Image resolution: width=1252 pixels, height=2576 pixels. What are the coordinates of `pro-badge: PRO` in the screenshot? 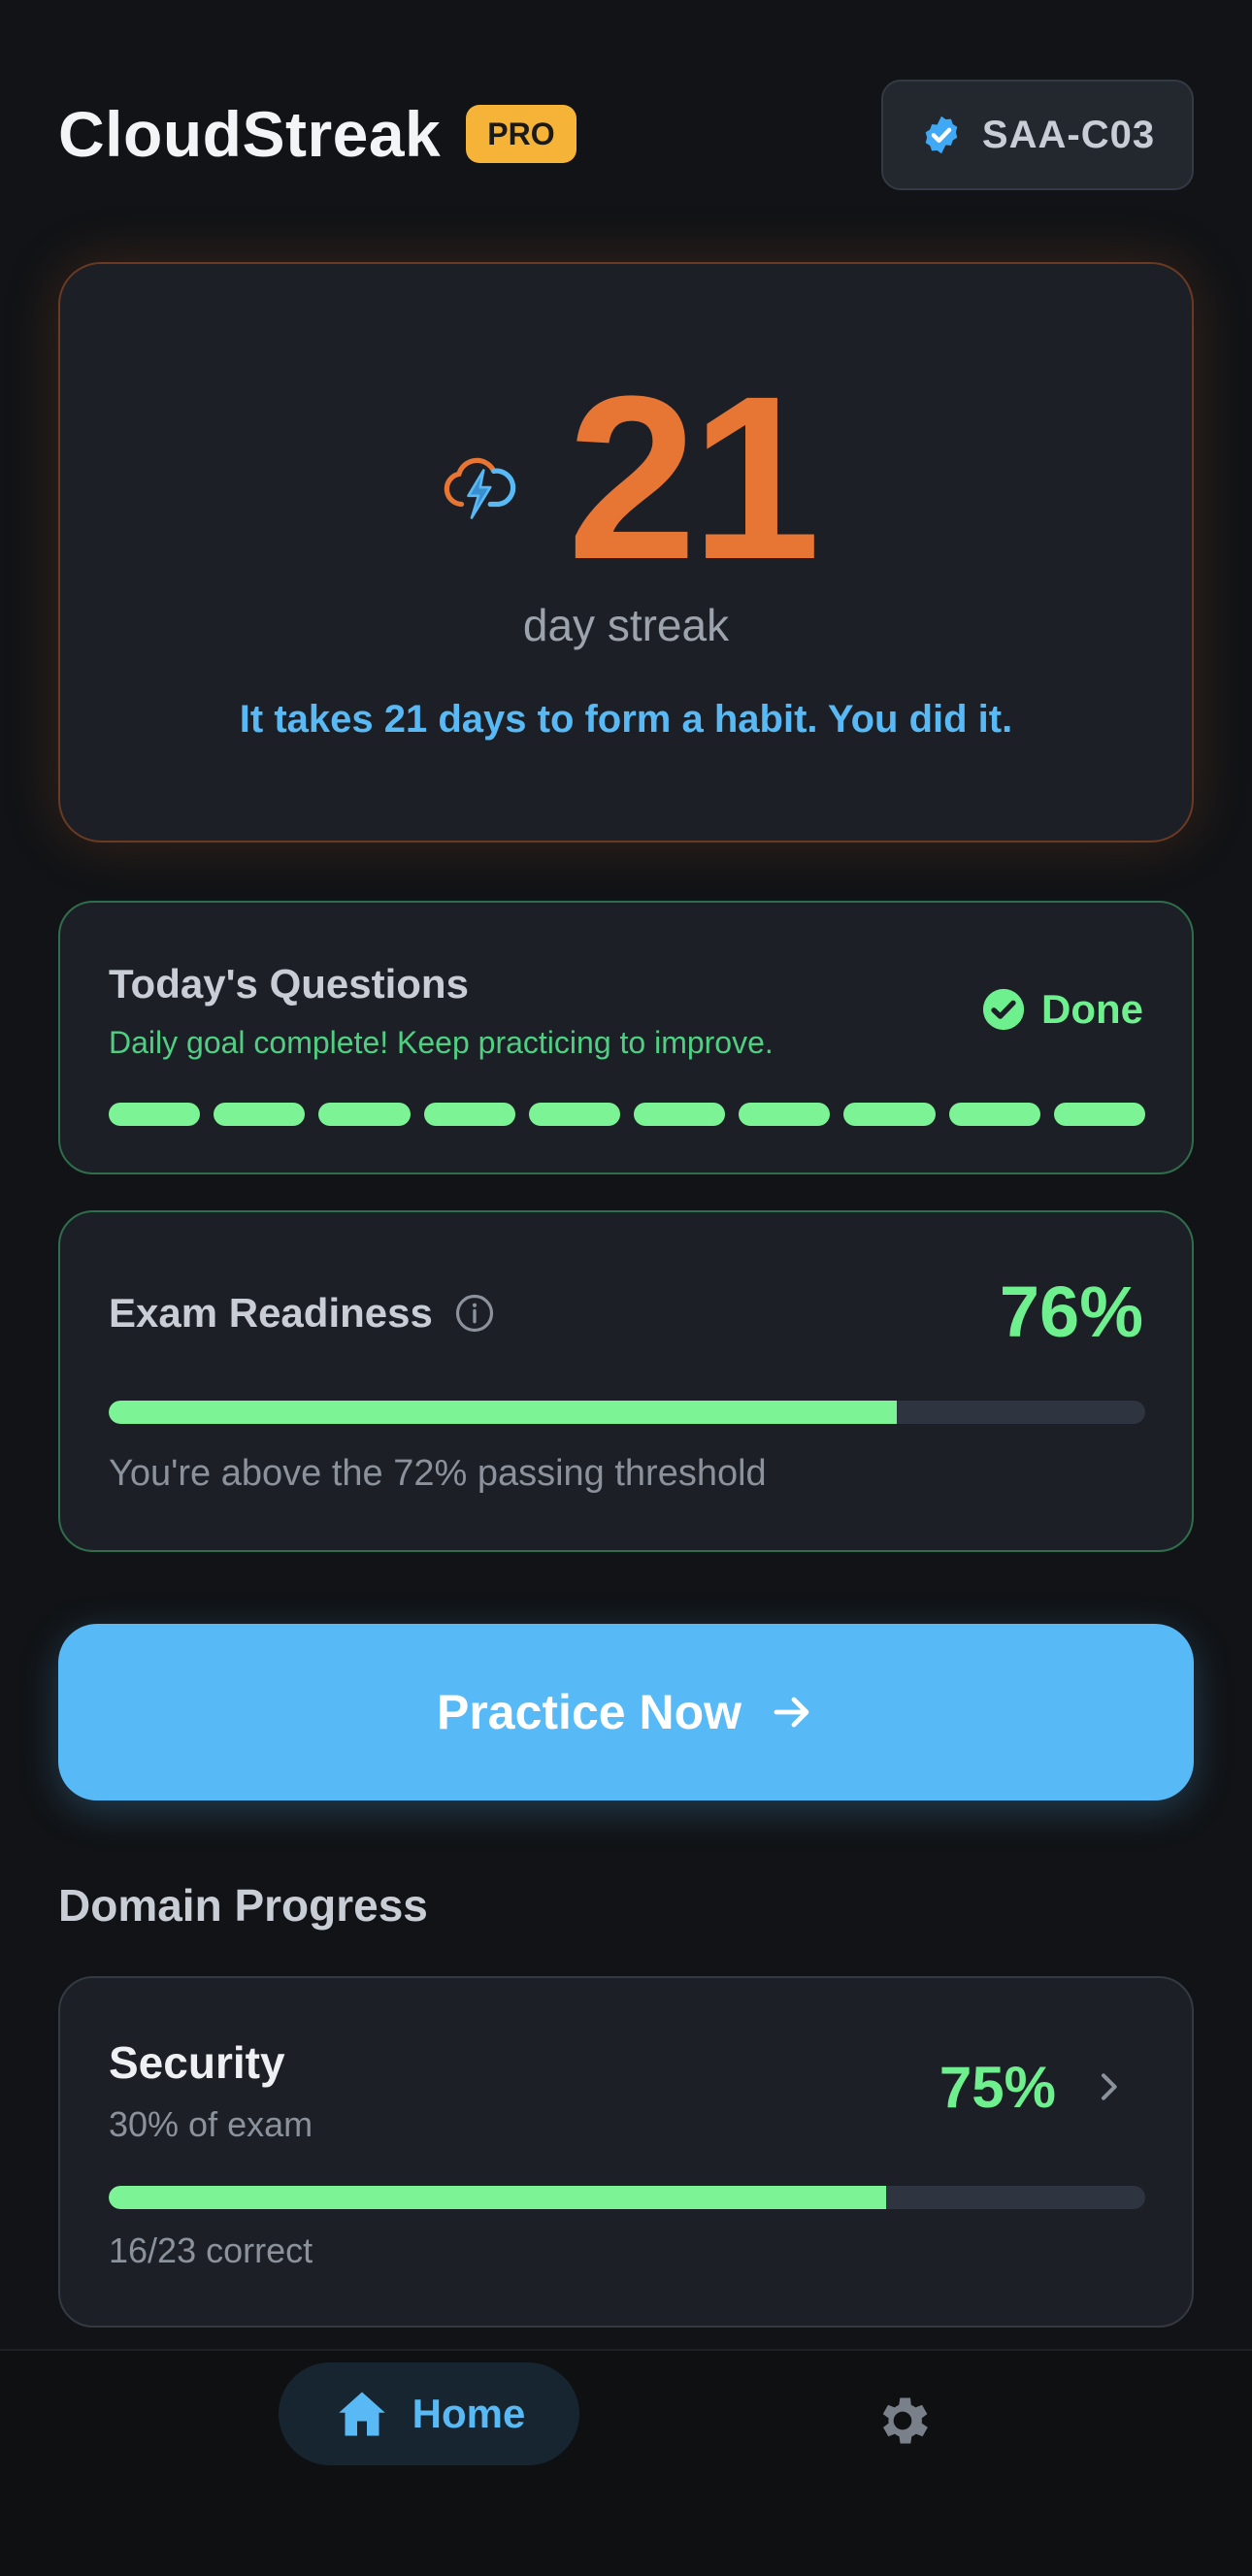 It's located at (521, 134).